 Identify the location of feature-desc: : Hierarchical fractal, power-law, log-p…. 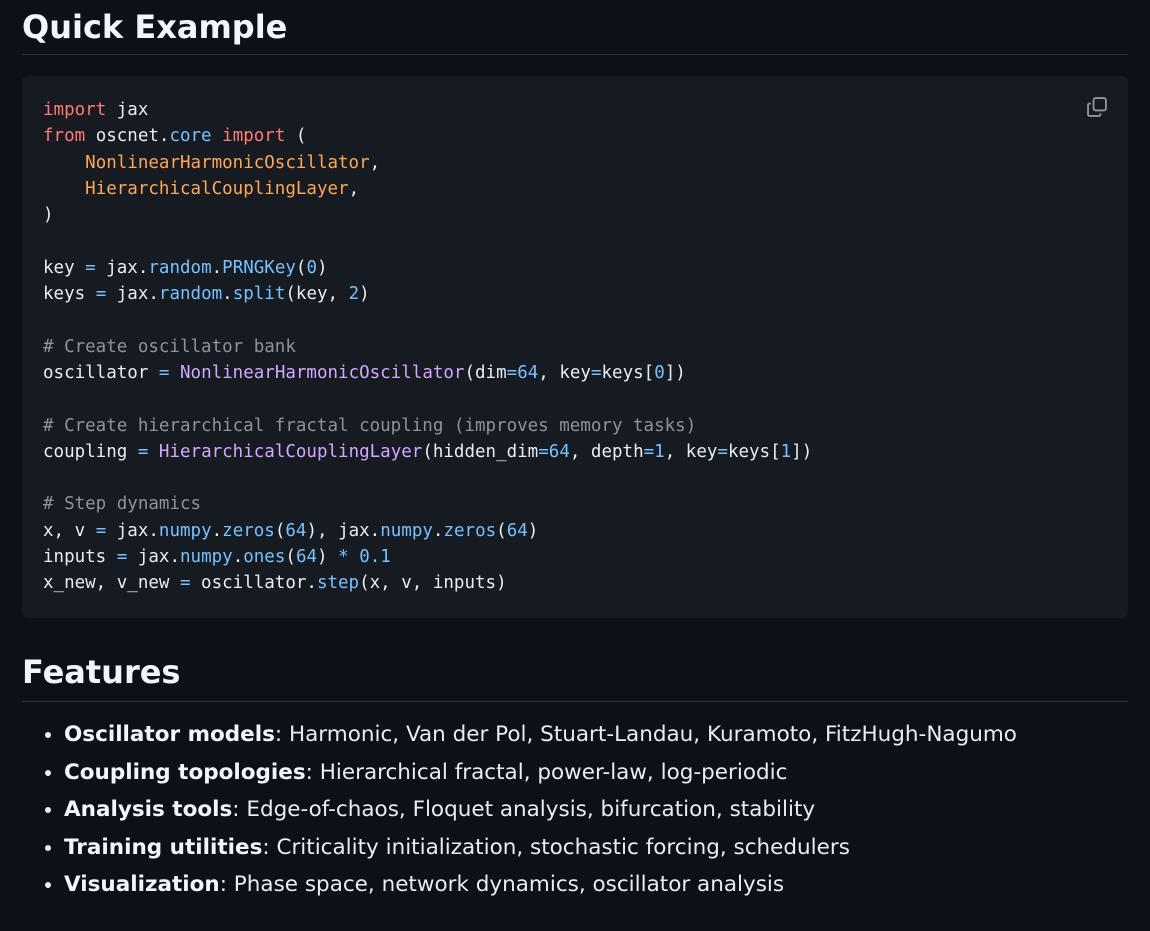
(546, 772).